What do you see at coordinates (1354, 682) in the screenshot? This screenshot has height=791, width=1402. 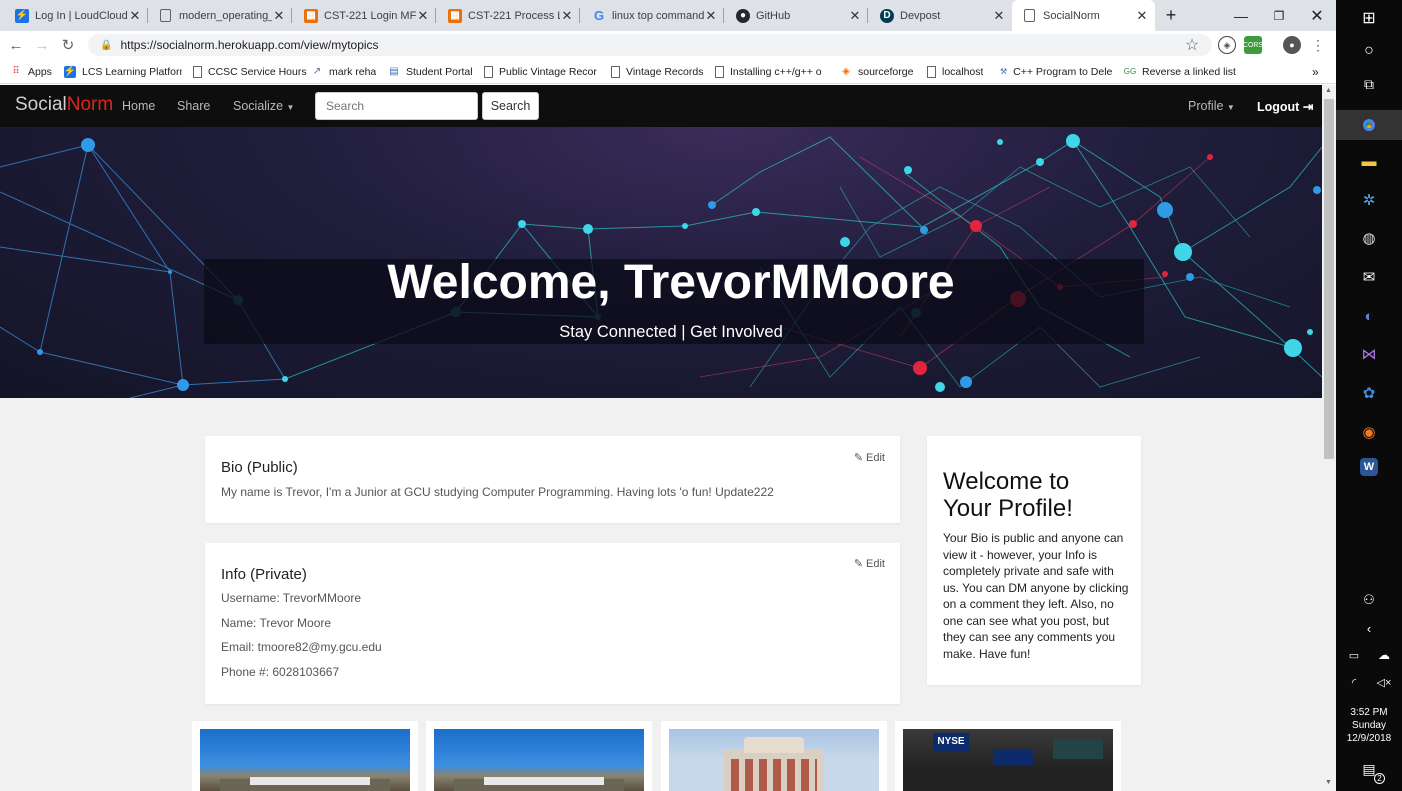 I see `wifi-icon: ◜` at bounding box center [1354, 682].